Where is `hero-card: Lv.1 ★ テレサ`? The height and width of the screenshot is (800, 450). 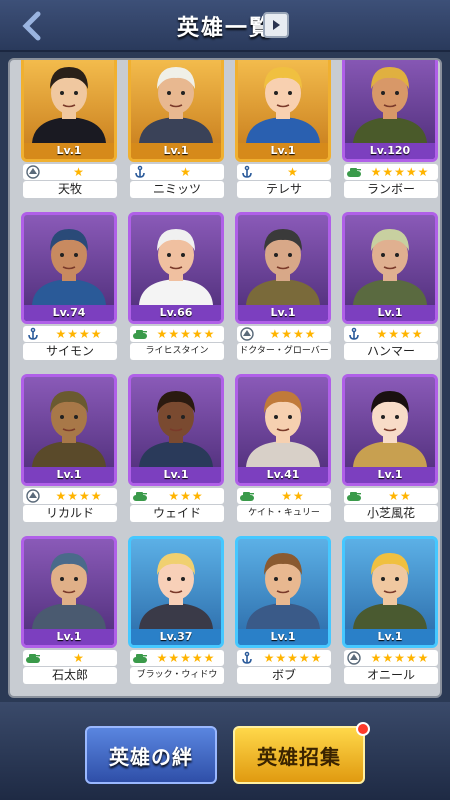 hero-card: Lv.1 ★ テレサ is located at coordinates (283, 130).